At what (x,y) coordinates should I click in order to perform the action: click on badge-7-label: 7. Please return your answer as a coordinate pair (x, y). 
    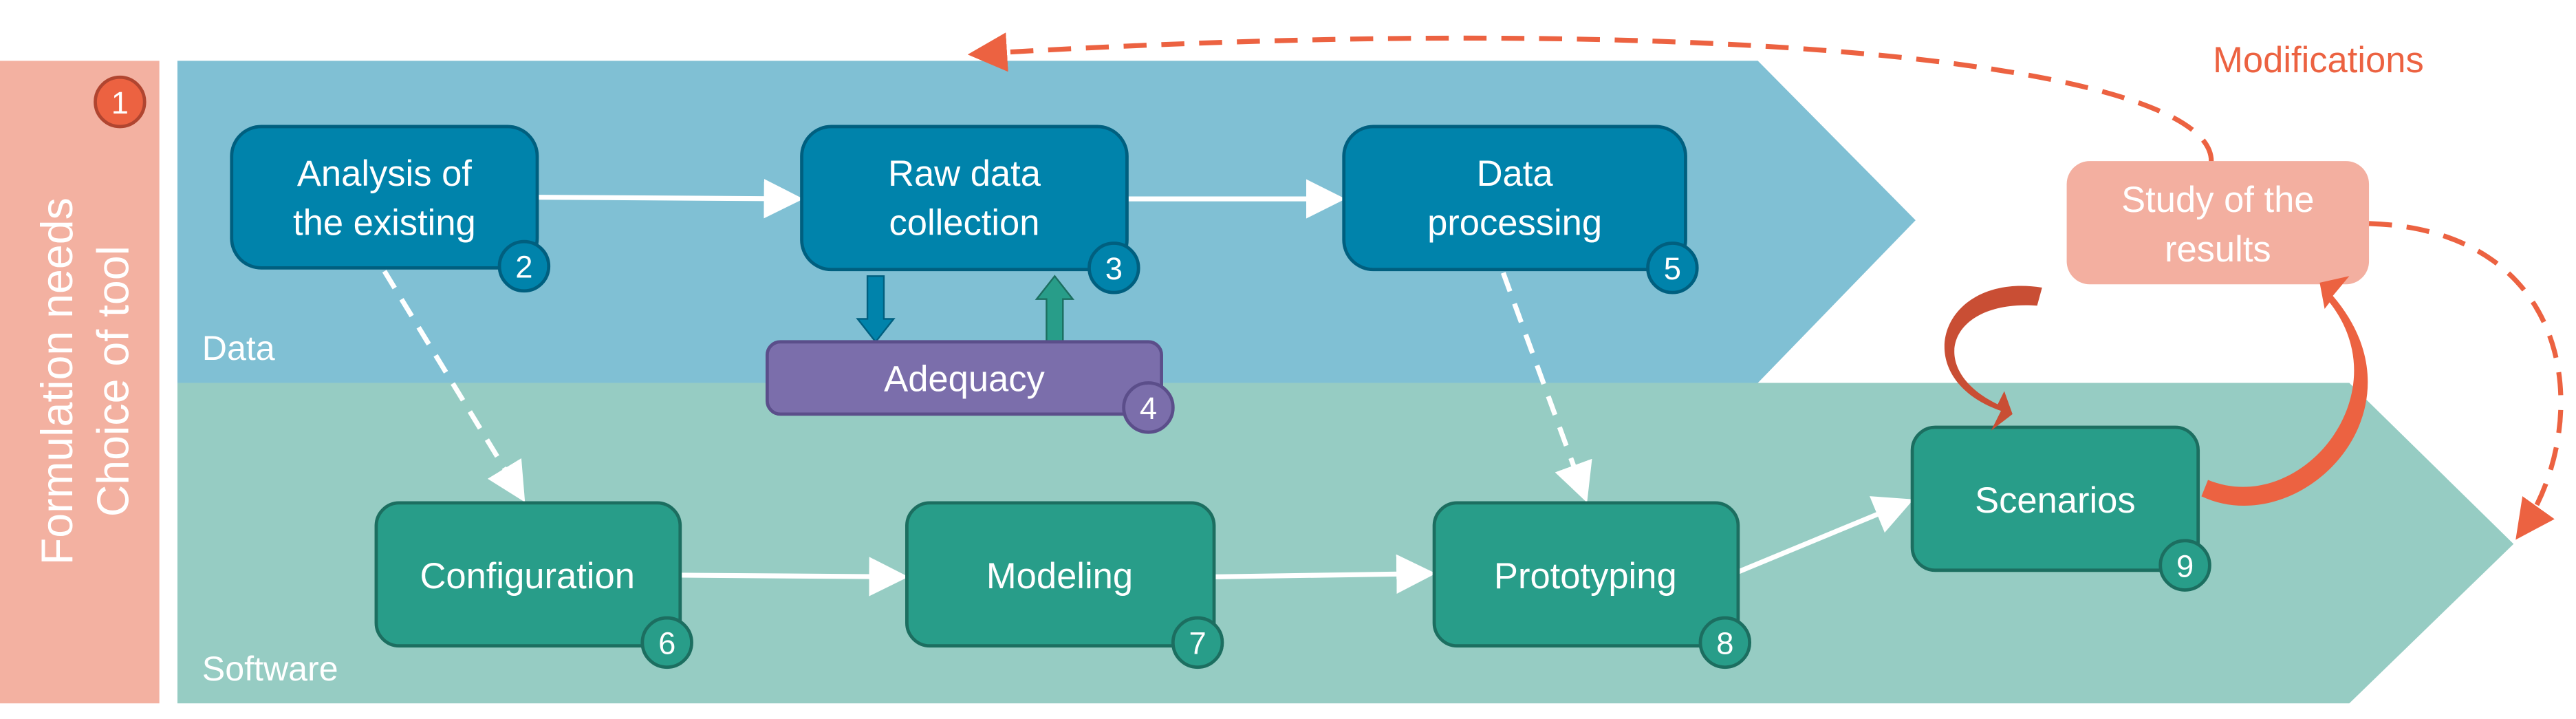
    Looking at the image, I should click on (1197, 643).